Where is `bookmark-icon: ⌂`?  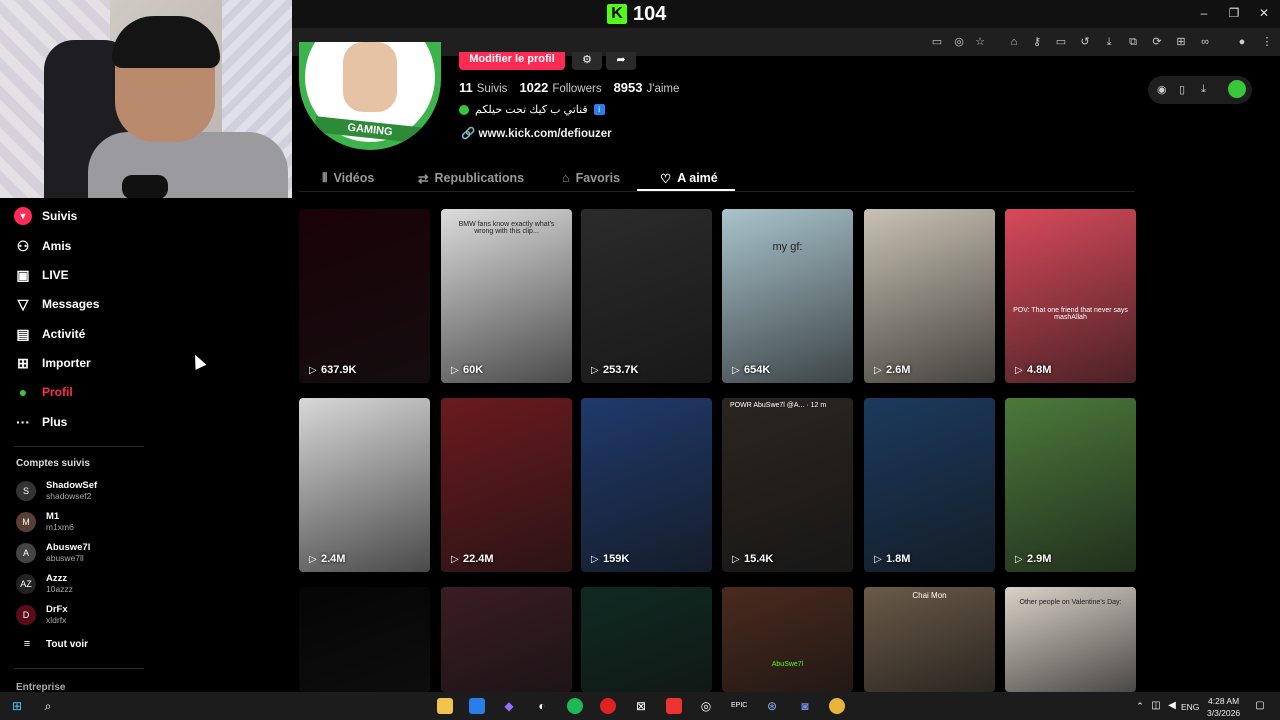 bookmark-icon: ⌂ is located at coordinates (566, 178).